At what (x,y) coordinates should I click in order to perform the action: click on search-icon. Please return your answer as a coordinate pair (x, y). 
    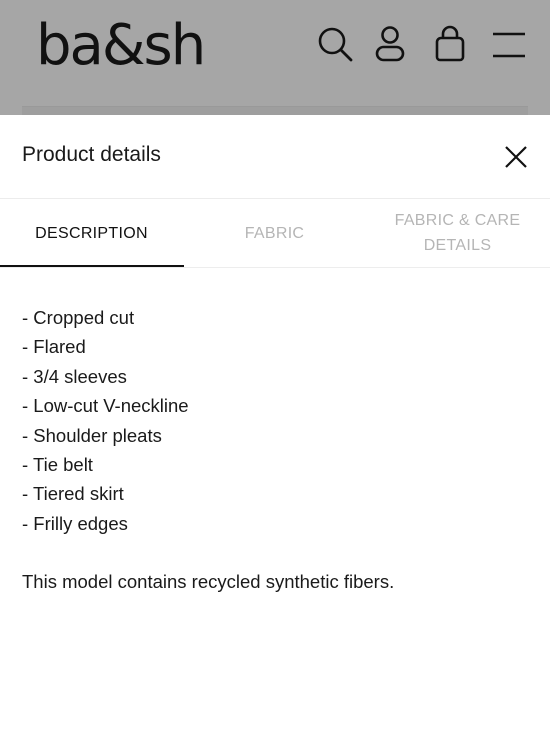
    Looking at the image, I should click on (335, 44).